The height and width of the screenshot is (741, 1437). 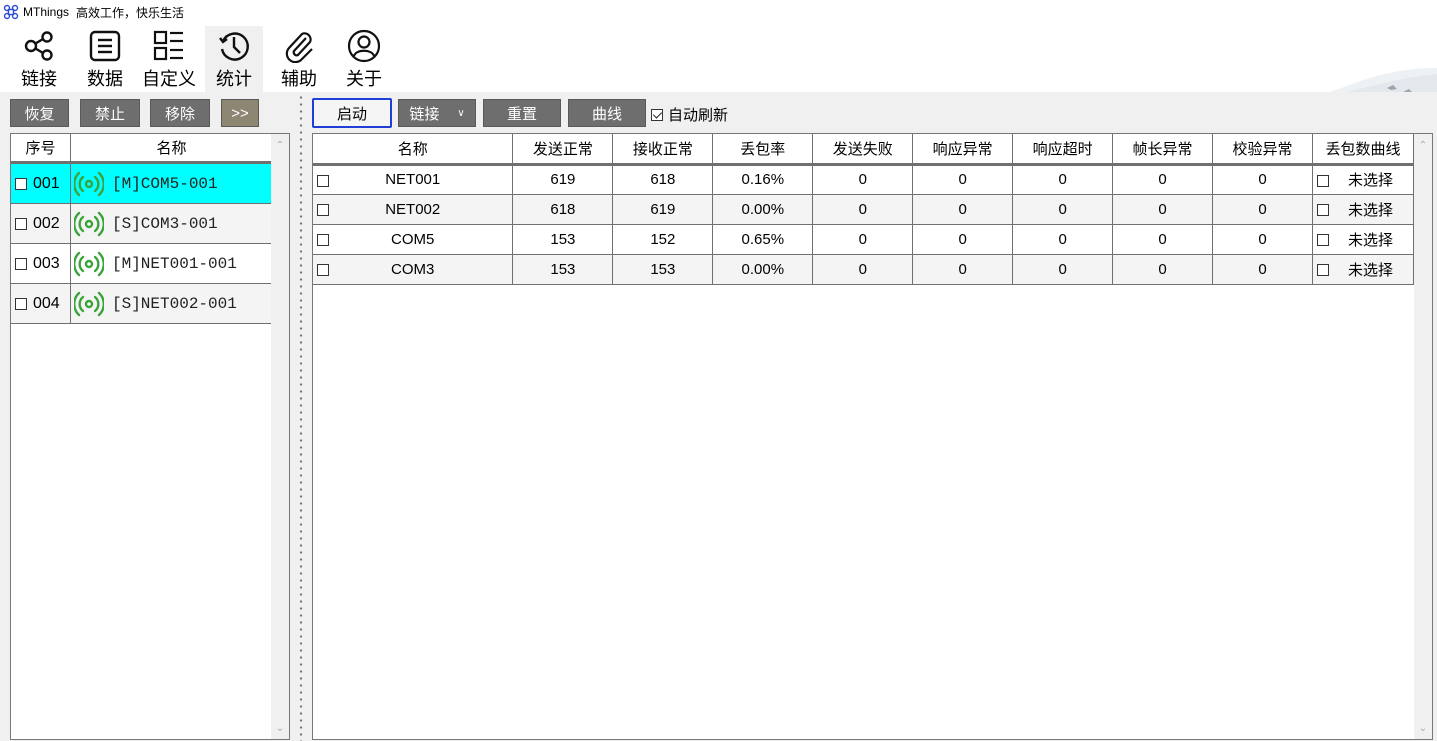 What do you see at coordinates (413, 269) in the screenshot?
I see `channel-name: COM3` at bounding box center [413, 269].